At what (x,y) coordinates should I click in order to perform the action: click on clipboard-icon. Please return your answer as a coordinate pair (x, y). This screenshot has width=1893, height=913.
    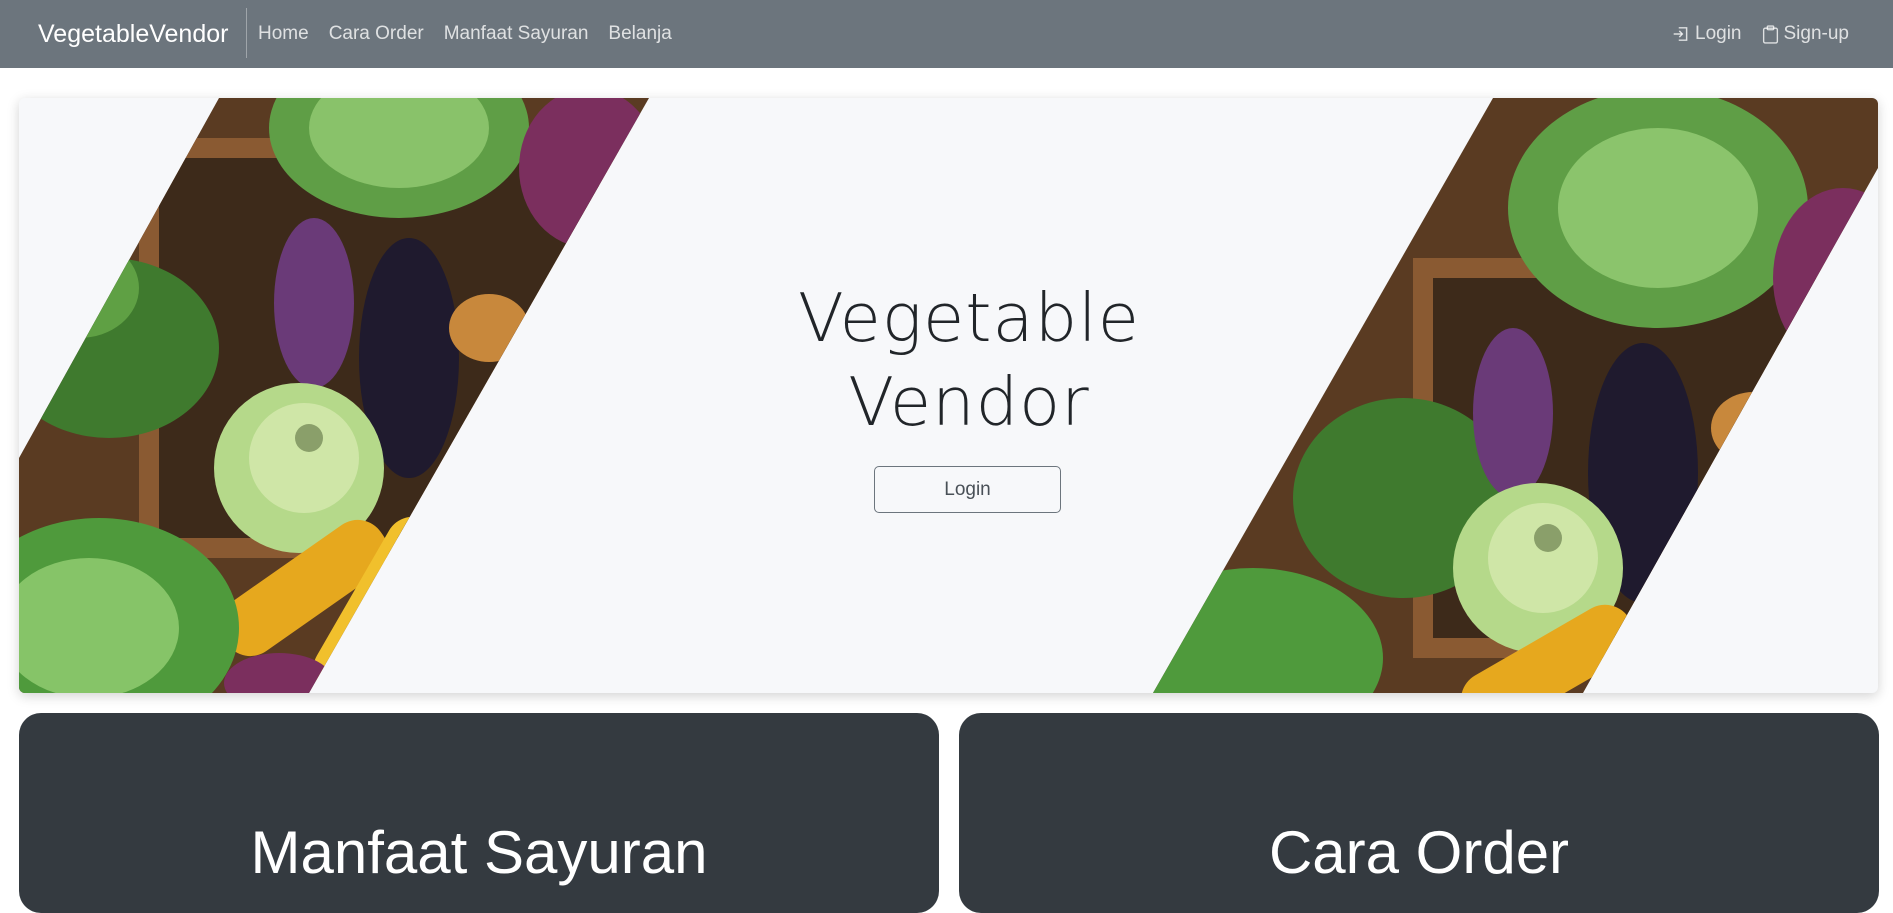
    Looking at the image, I should click on (1770, 34).